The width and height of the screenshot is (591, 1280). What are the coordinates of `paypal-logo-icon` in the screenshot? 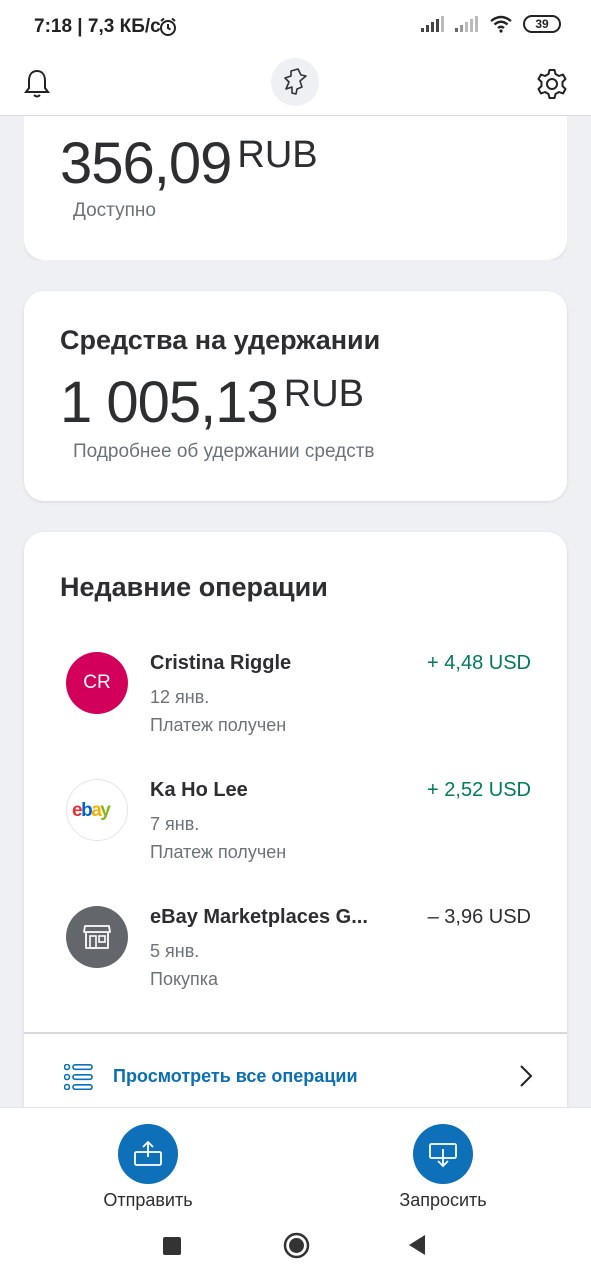 It's located at (295, 82).